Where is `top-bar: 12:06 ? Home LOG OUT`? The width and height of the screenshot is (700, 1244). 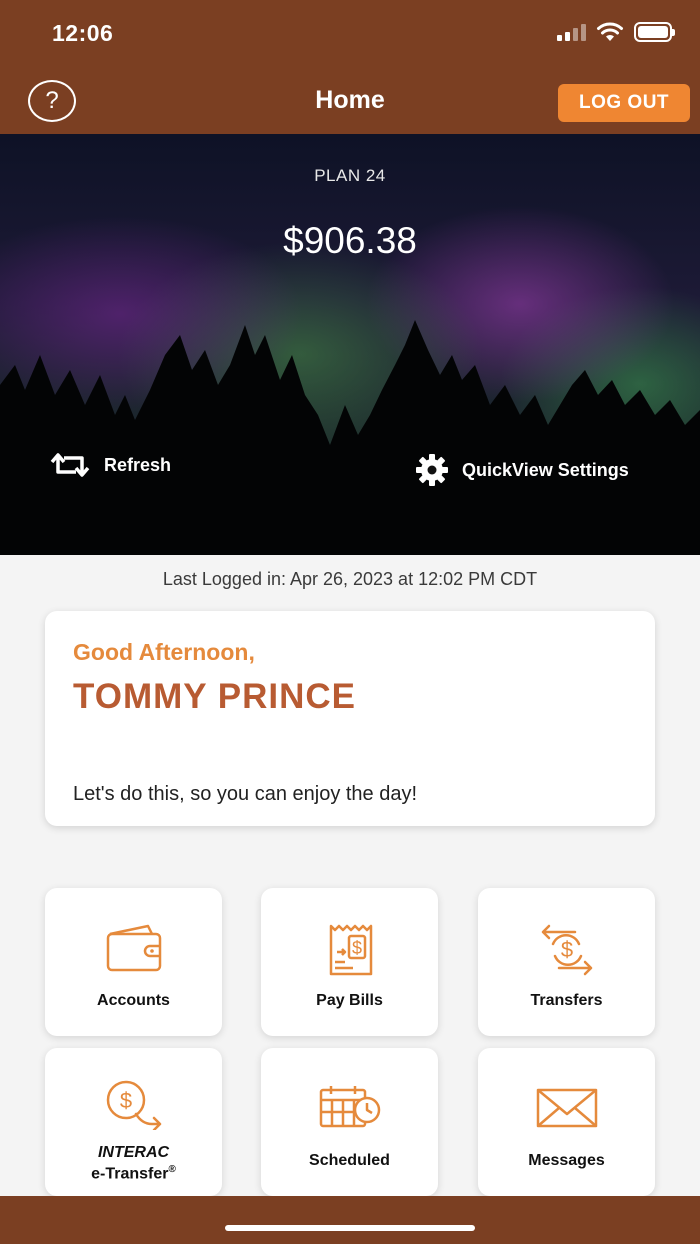
top-bar: 12:06 ? Home LOG OUT is located at coordinates (350, 67).